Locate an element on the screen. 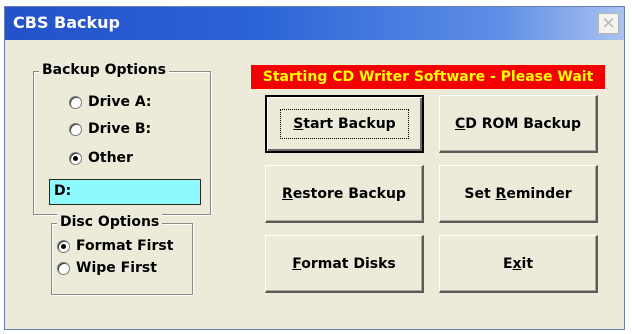 This screenshot has width=632, height=334. cd-rom-backup-button: CD ROM Backup is located at coordinates (518, 124).